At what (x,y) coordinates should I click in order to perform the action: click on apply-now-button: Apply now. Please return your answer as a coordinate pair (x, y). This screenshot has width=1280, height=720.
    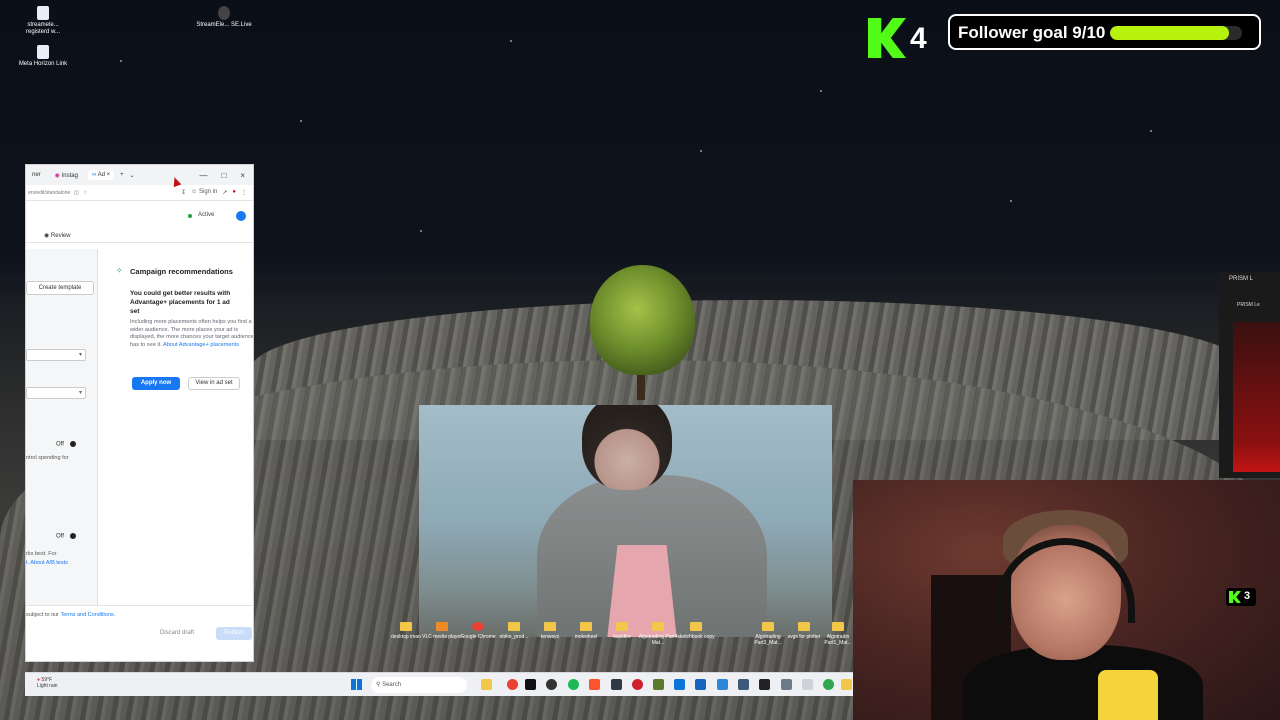
    Looking at the image, I should click on (156, 383).